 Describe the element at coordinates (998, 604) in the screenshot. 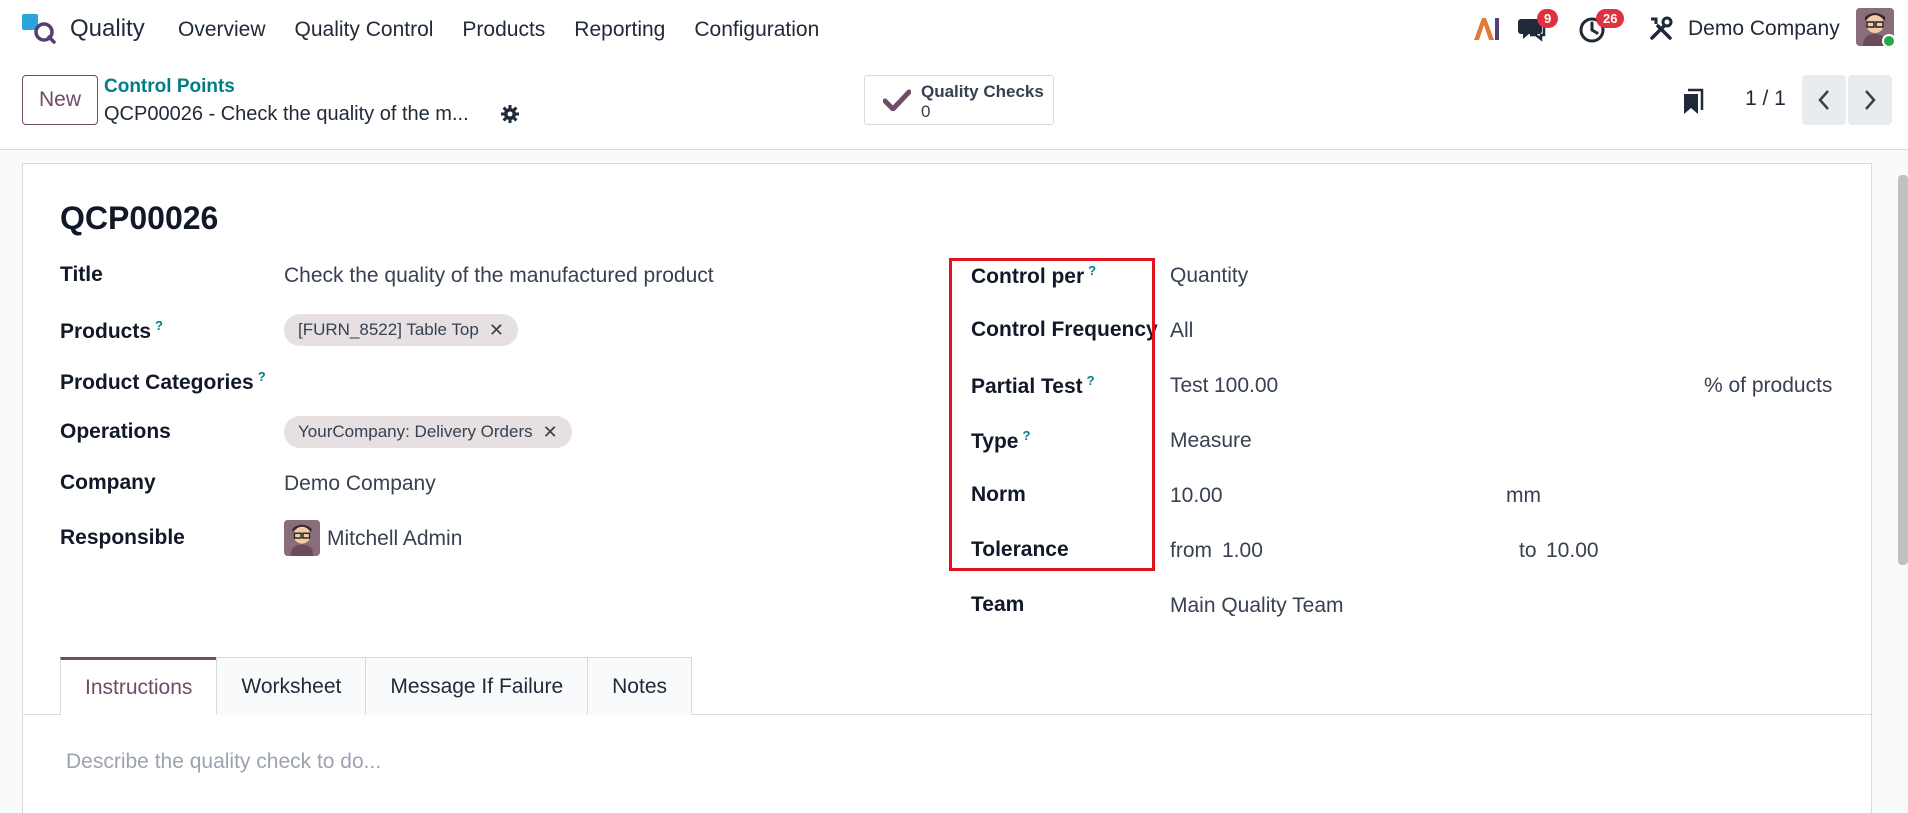

I see `team-label: Team` at that location.